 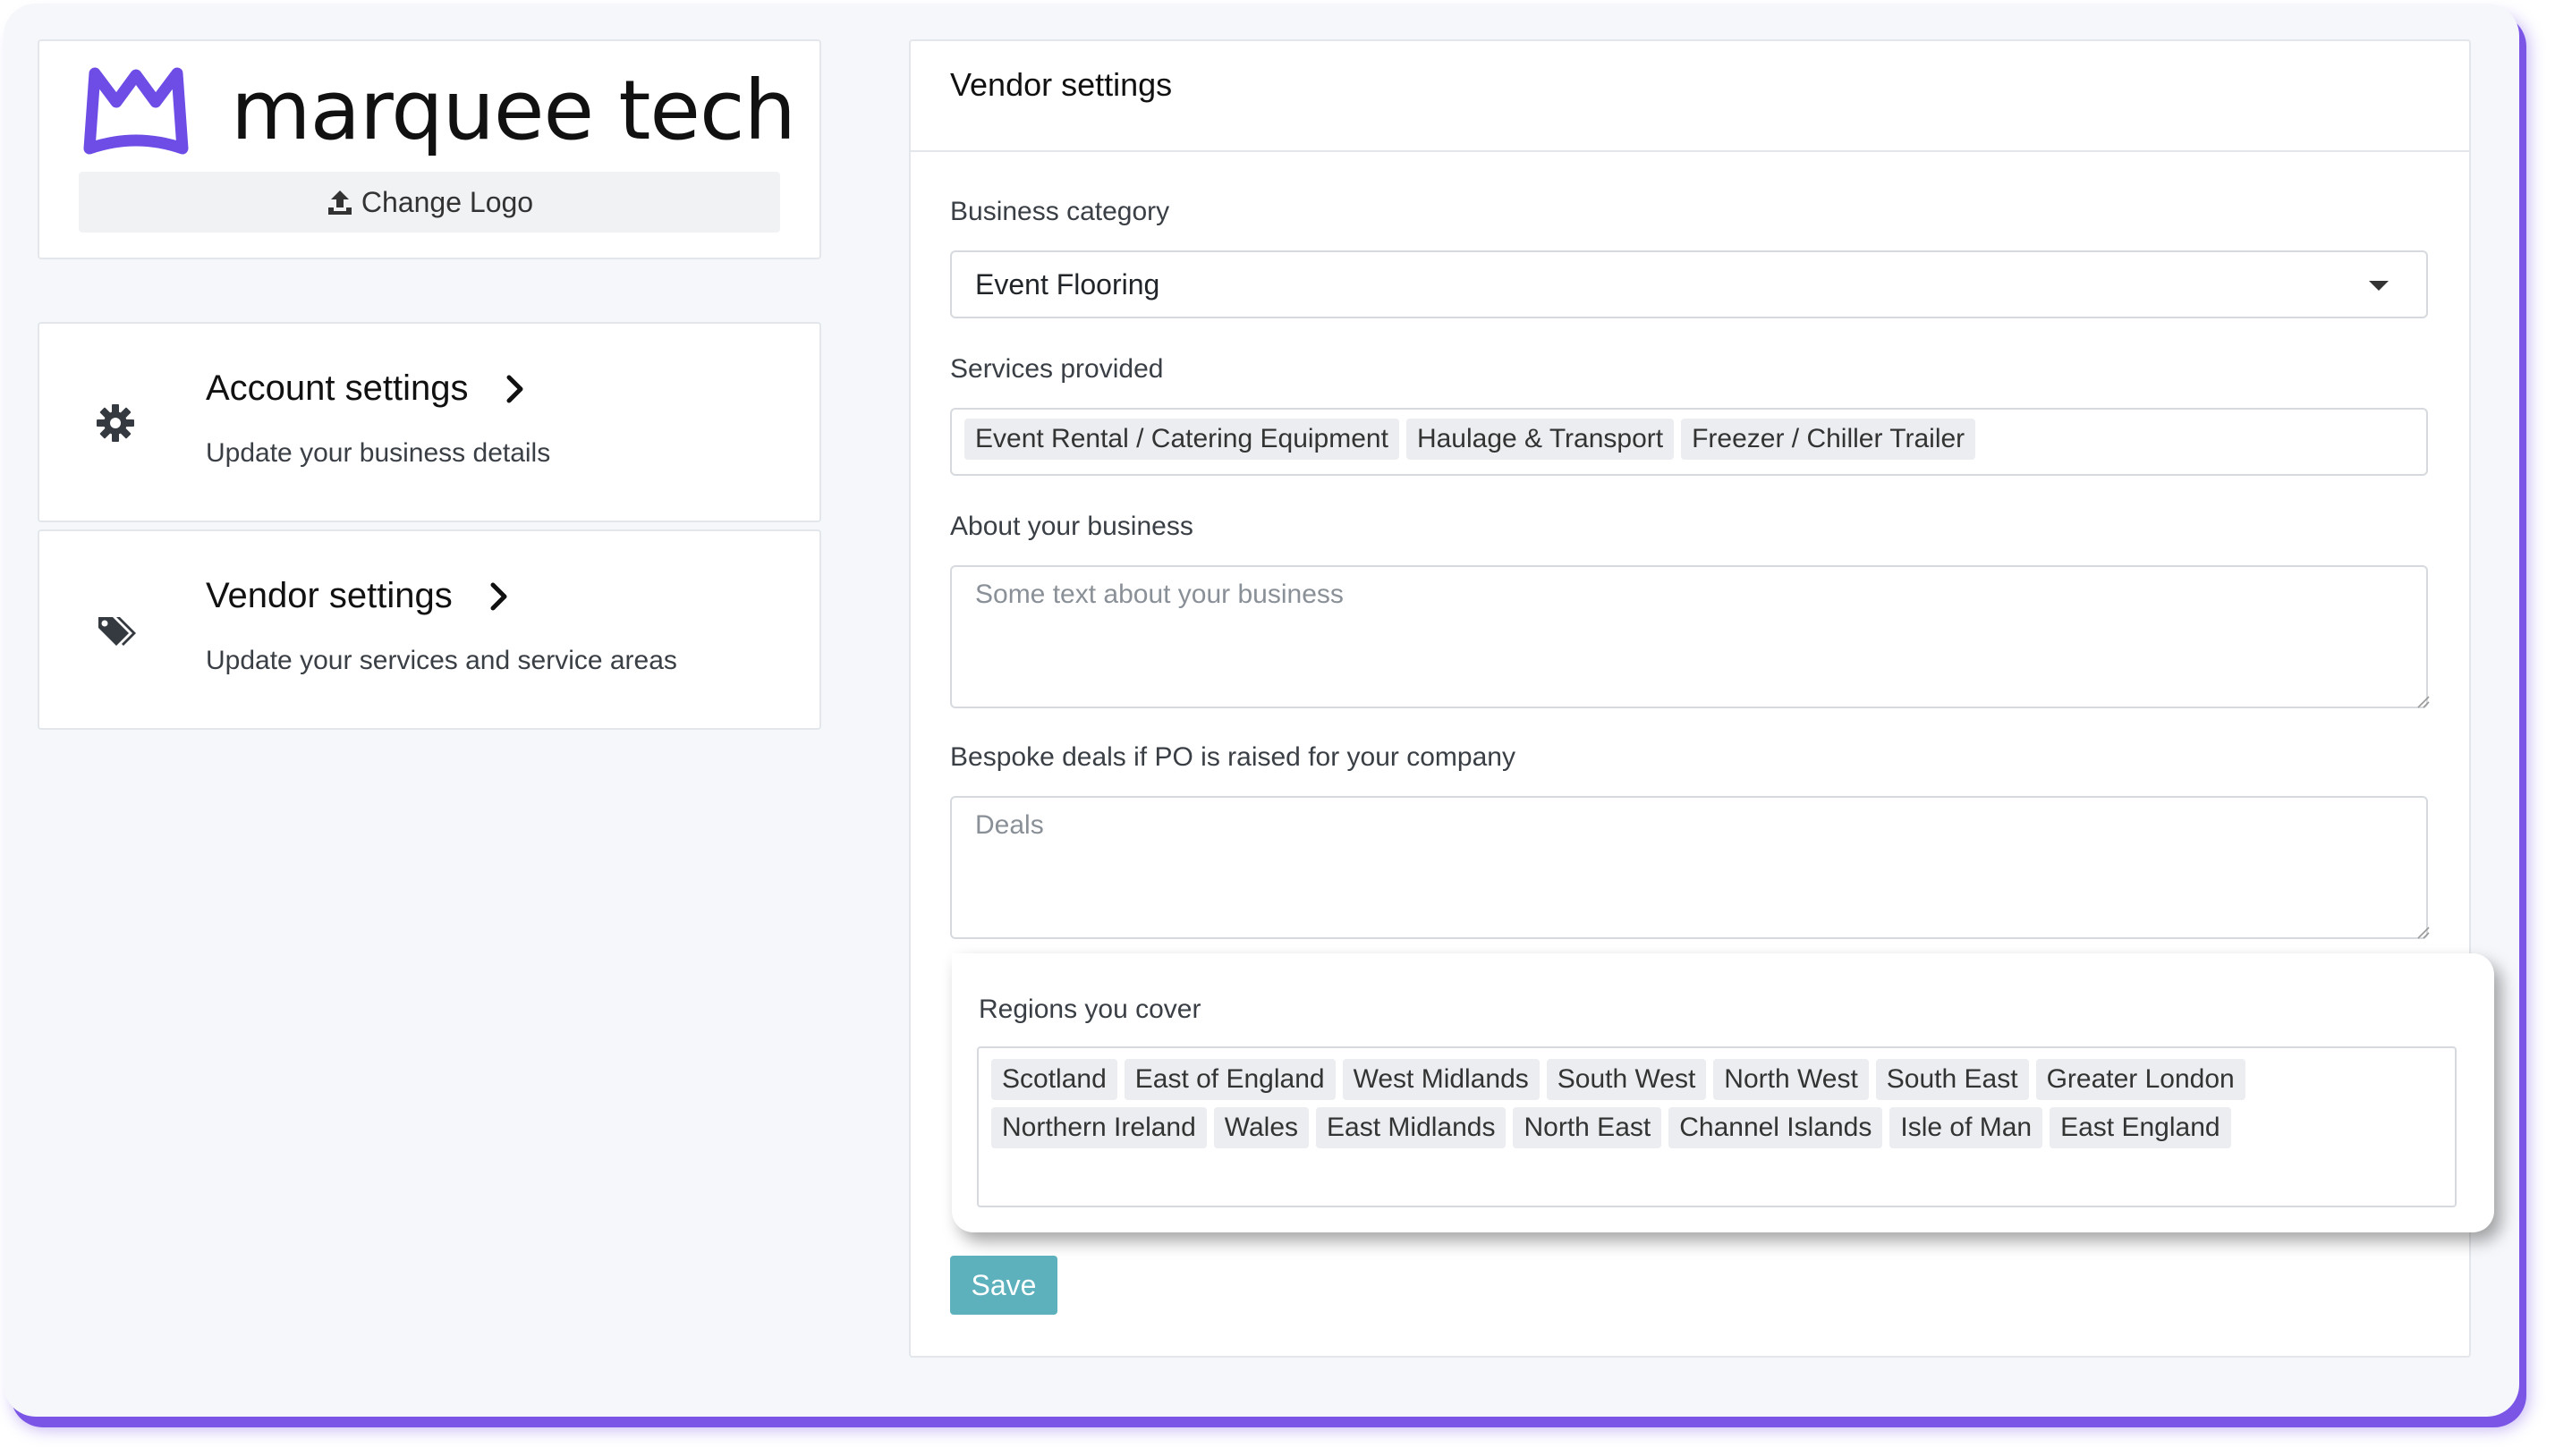 What do you see at coordinates (1588, 1127) in the screenshot?
I see `region-tag: North East` at bounding box center [1588, 1127].